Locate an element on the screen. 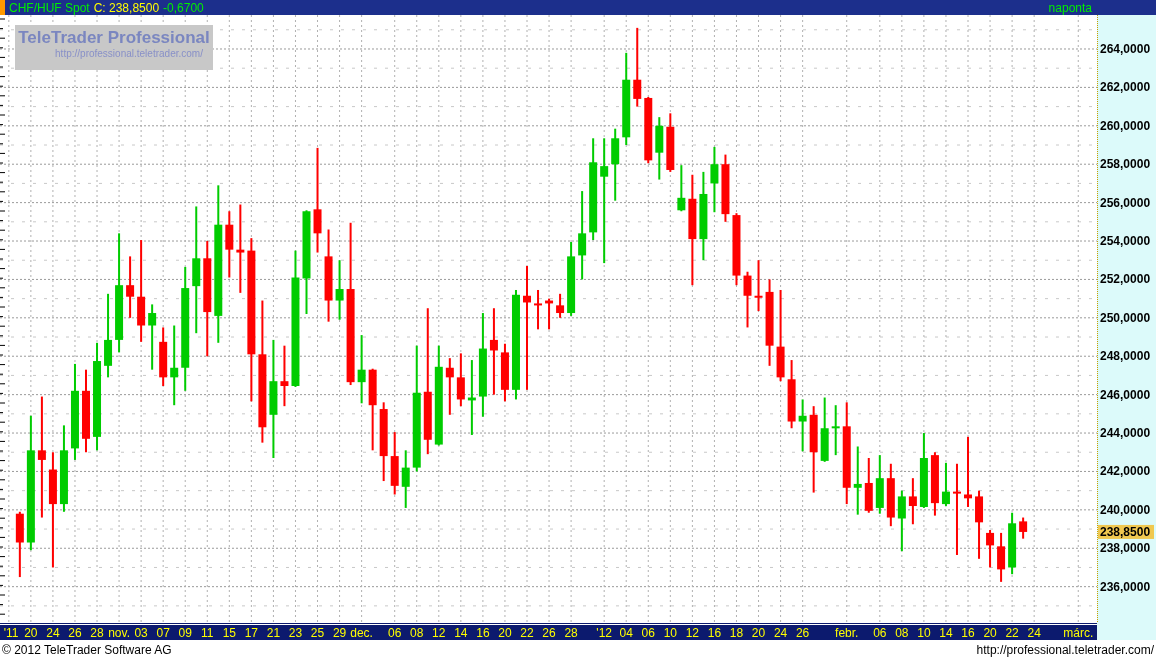  axis-label: 21 is located at coordinates (273, 633).